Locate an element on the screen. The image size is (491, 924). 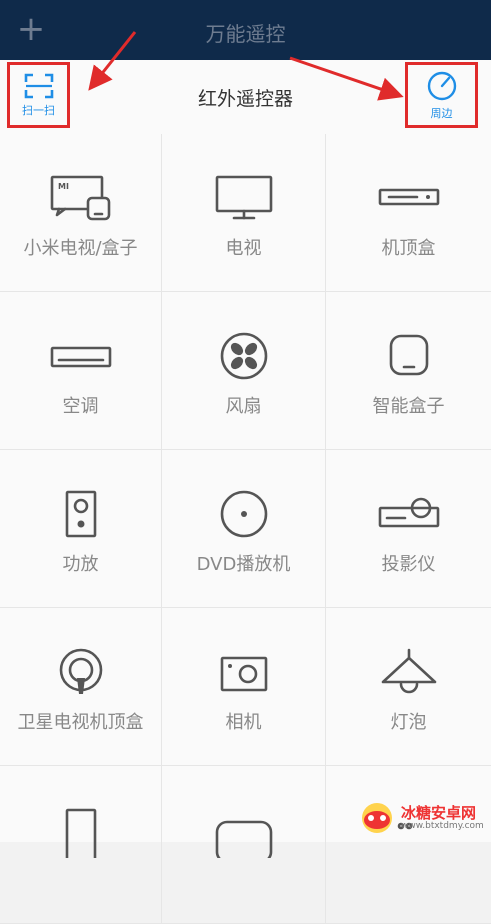
camera-icon is located at coordinates (243, 674).